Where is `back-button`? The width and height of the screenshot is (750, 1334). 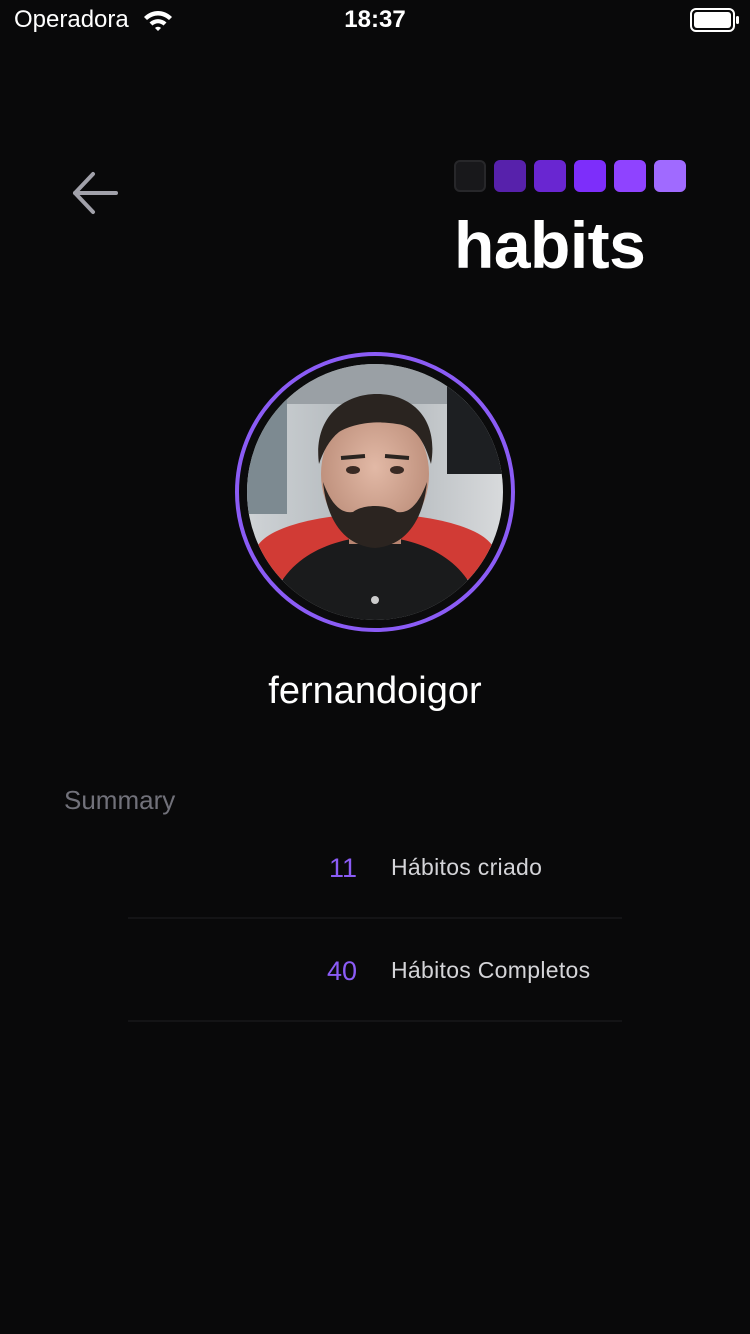 back-button is located at coordinates (95, 194).